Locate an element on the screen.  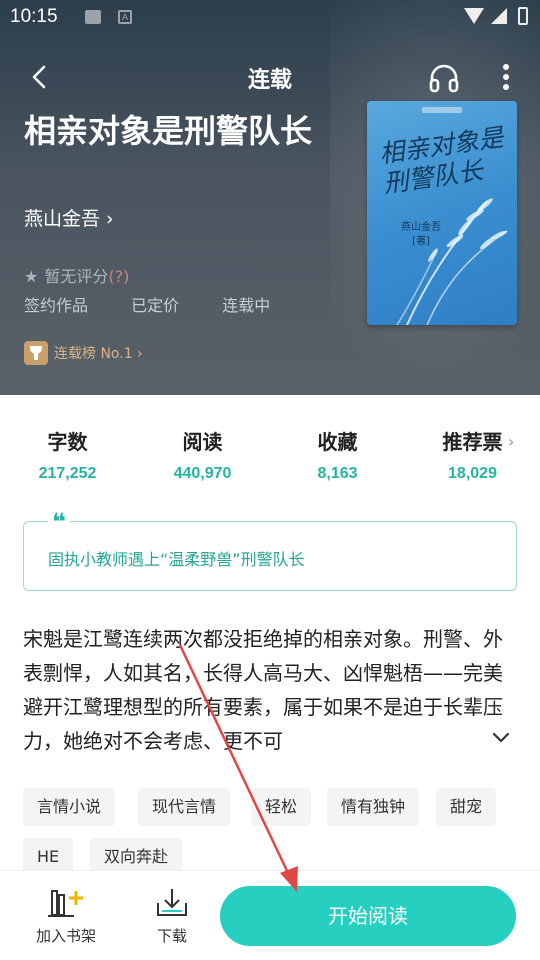
bottom-action-bar: 加入书架 下载 开始阅读 is located at coordinates (270, 915).